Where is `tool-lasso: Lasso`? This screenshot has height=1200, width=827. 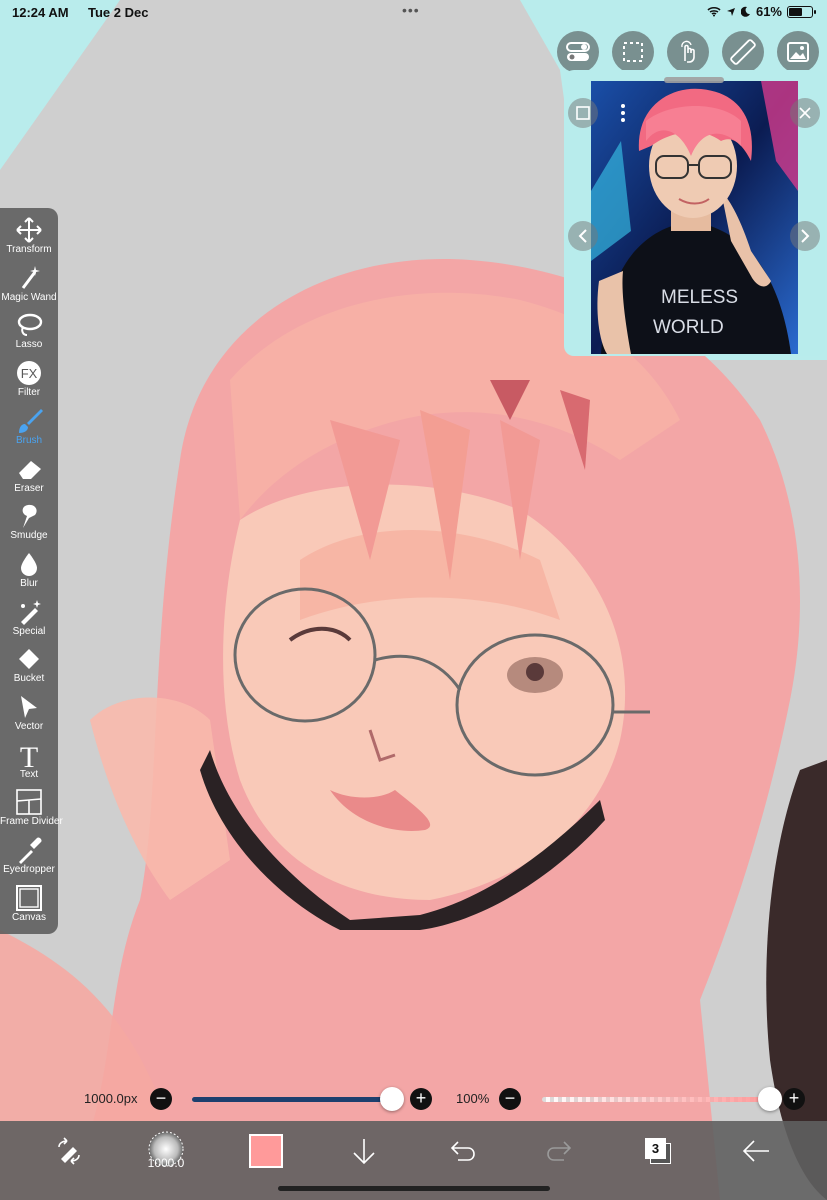
tool-lasso: Lasso is located at coordinates (29, 333).